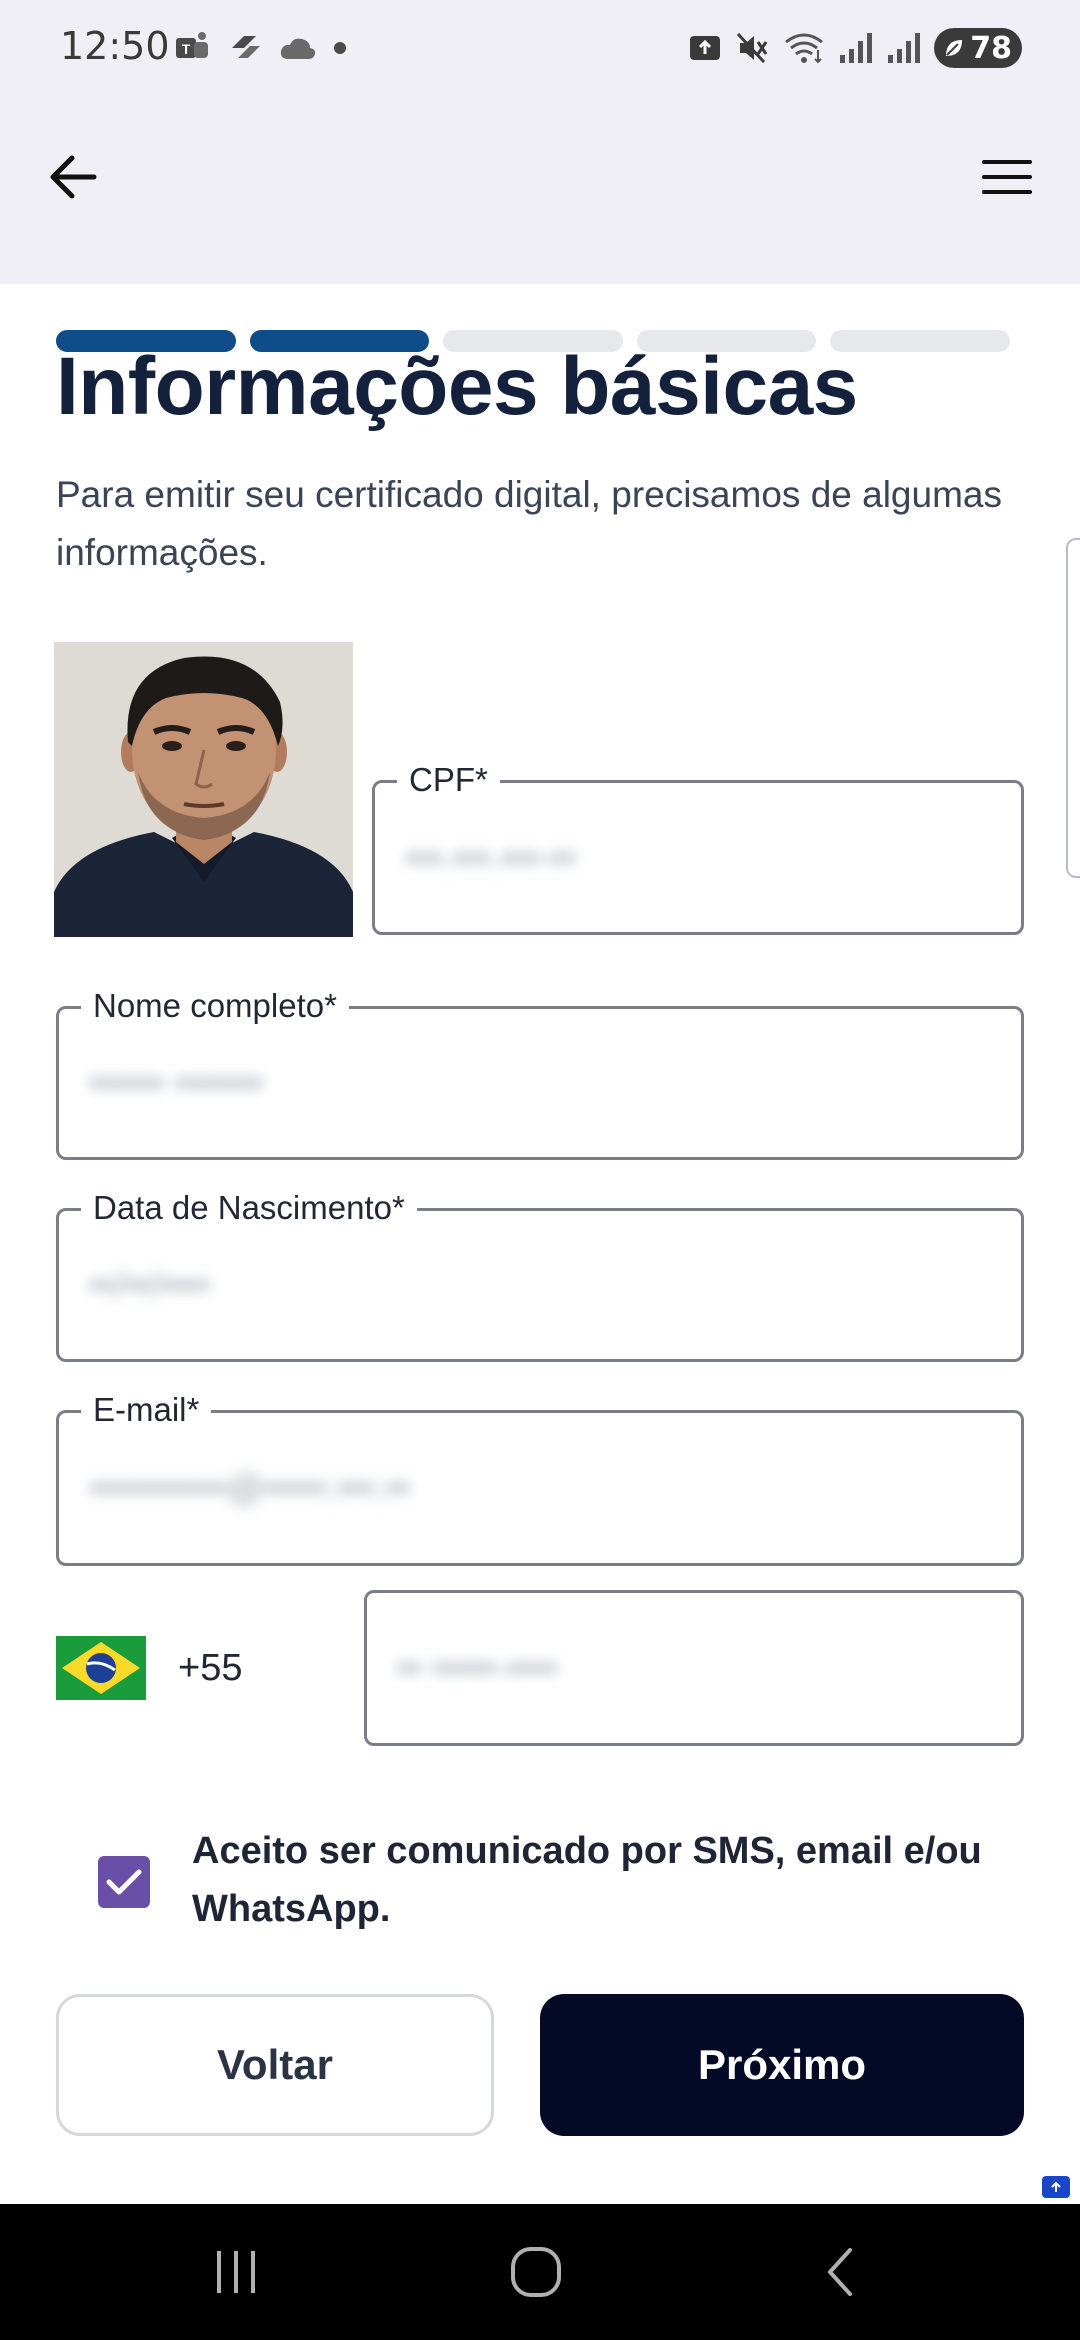 This screenshot has height=2340, width=1080. I want to click on consent-checkbox, so click(124, 1882).